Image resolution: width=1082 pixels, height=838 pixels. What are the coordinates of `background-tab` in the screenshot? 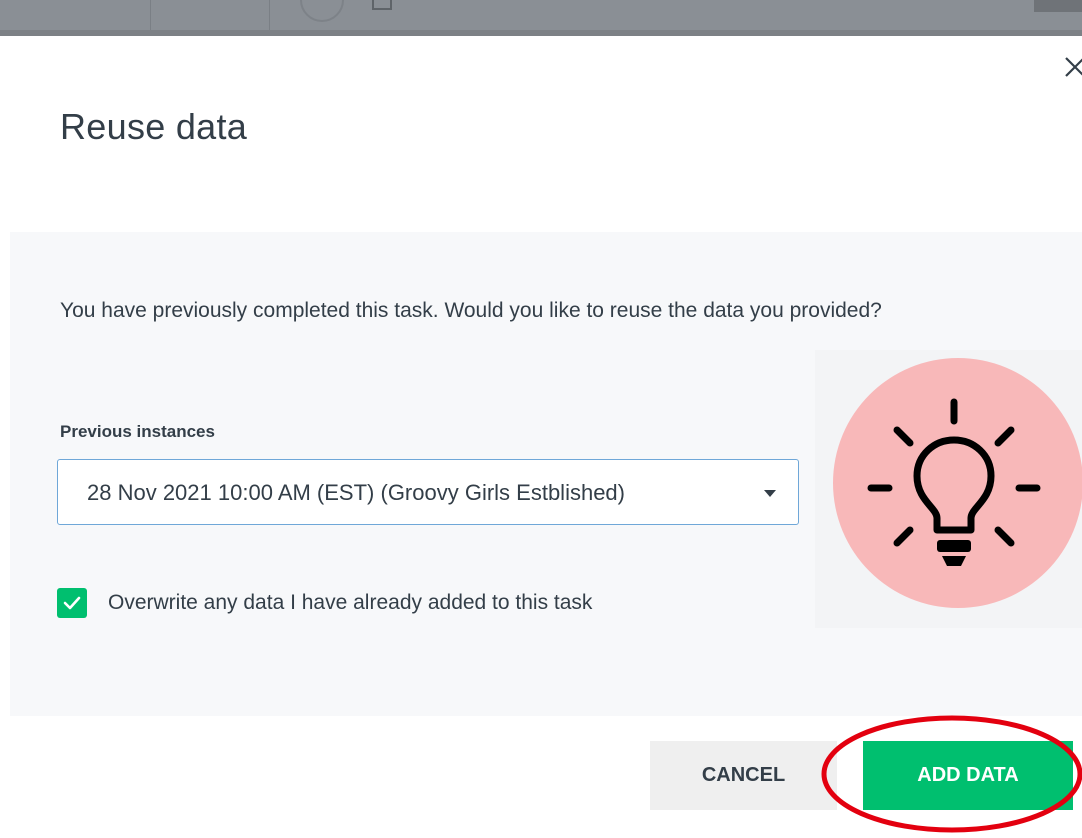 It's located at (210, 15).